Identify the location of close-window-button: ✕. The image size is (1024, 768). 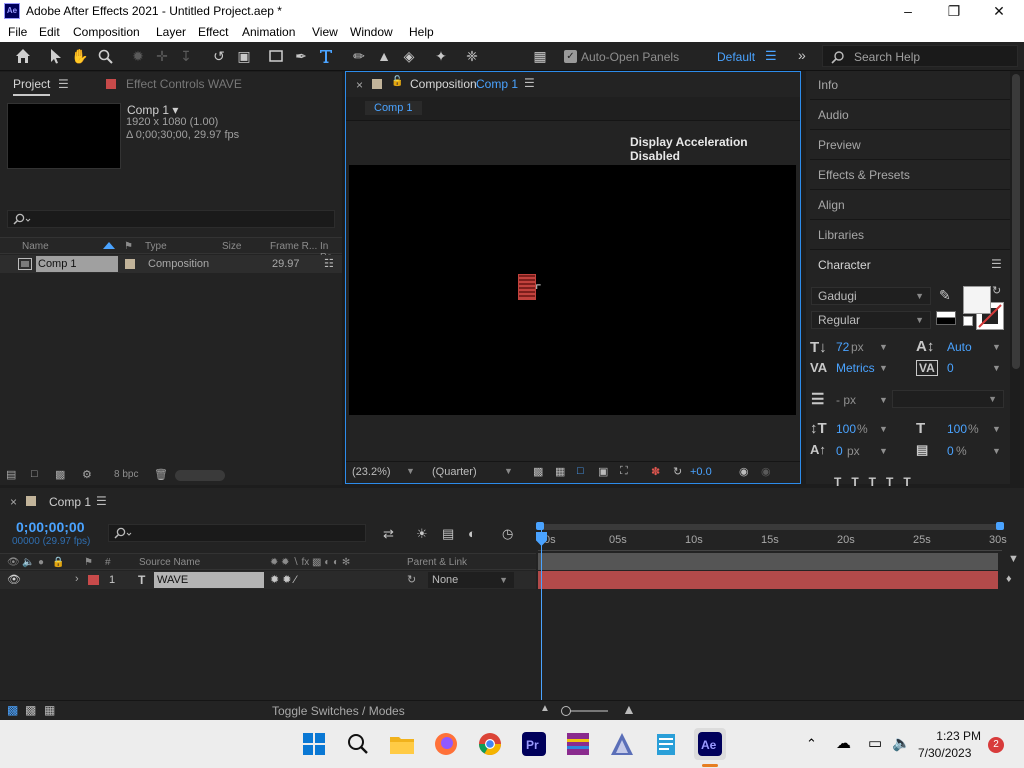
(999, 11).